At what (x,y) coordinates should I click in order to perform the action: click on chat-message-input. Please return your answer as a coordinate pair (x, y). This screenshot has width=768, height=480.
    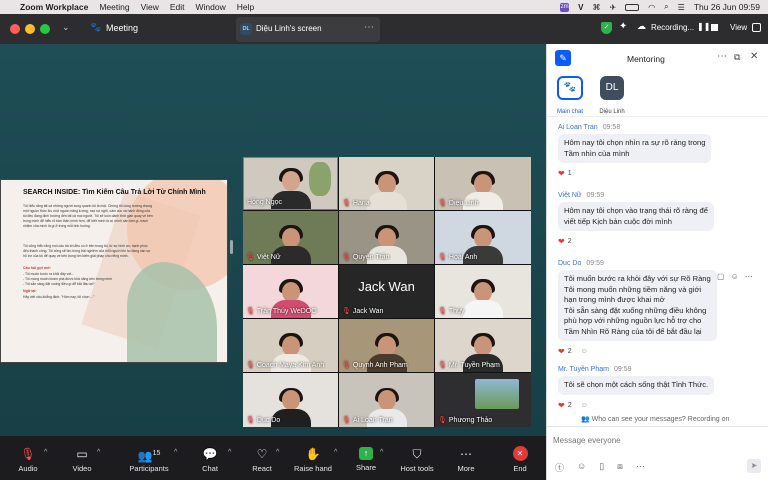
    Looking at the image, I should click on (657, 440).